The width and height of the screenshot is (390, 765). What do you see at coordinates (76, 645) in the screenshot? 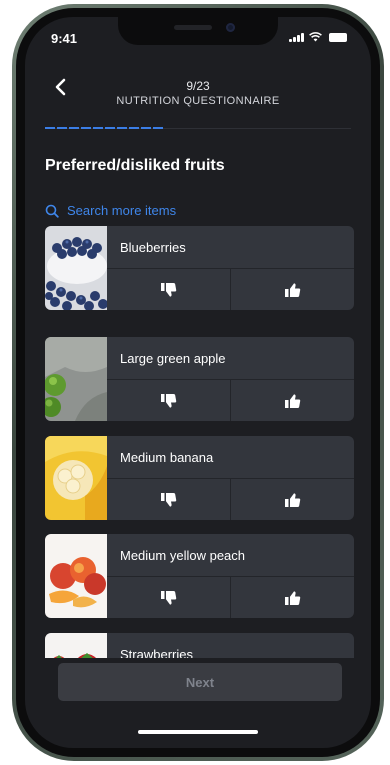
I see `strawberries-image` at bounding box center [76, 645].